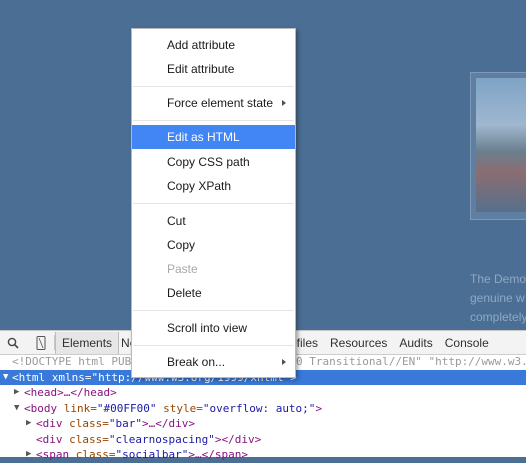 The image size is (526, 463). Describe the element at coordinates (41, 342) in the screenshot. I see `device-mode-icon` at that location.